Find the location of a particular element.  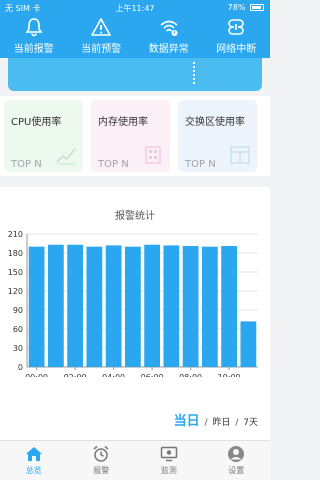

swap-usage-card: 交换区使用率 TOP N is located at coordinates (217, 136).